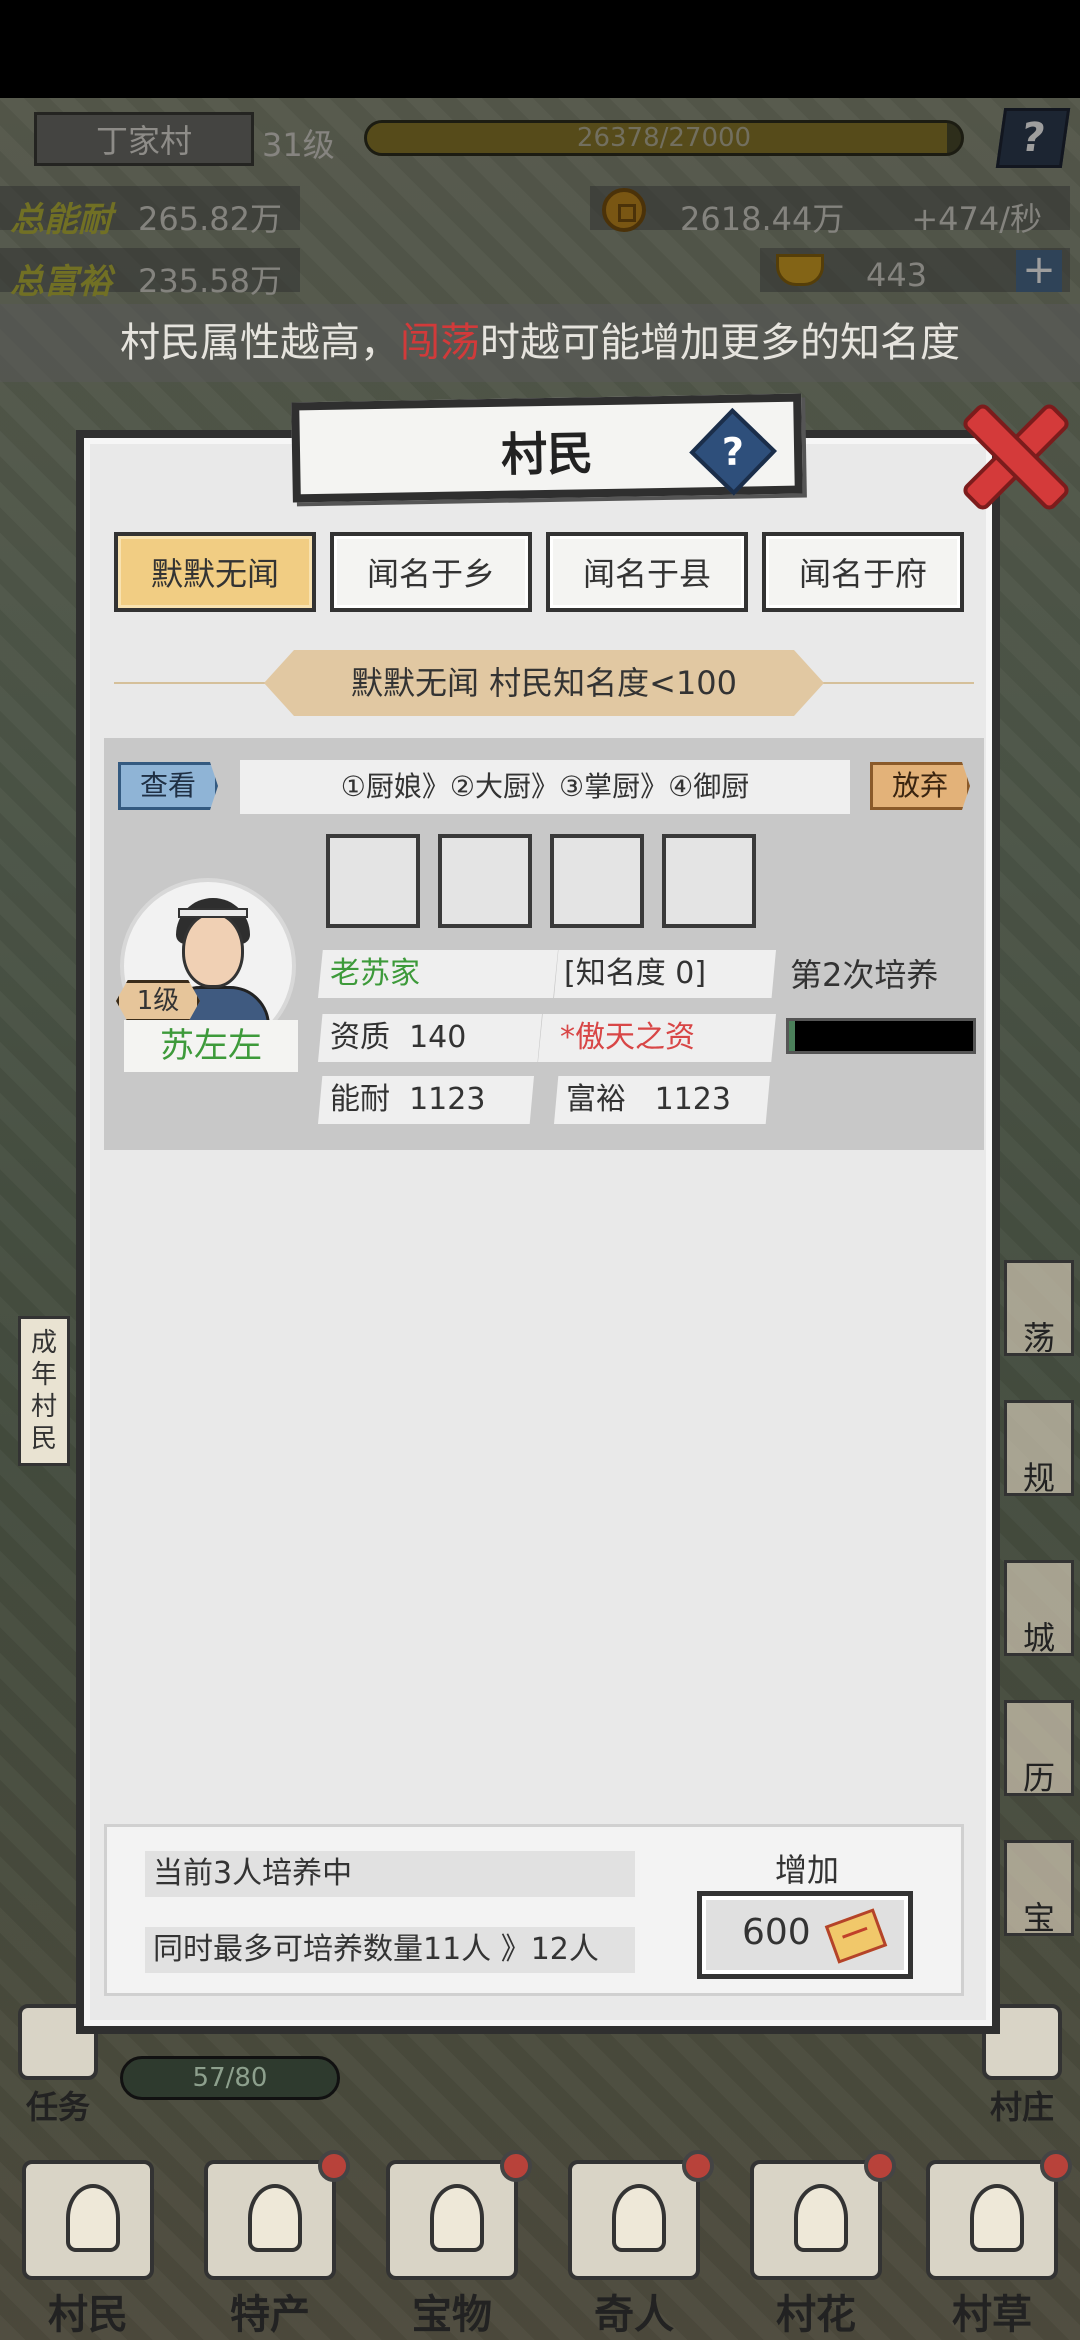 The height and width of the screenshot is (2340, 1080). What do you see at coordinates (213, 913) in the screenshot?
I see `avatar-headband` at bounding box center [213, 913].